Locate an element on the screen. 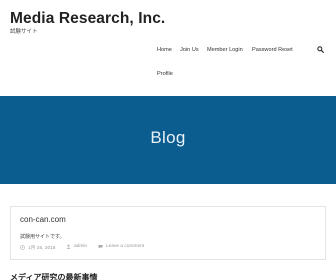  nav-item-password-reset: Password Reset is located at coordinates (272, 50).